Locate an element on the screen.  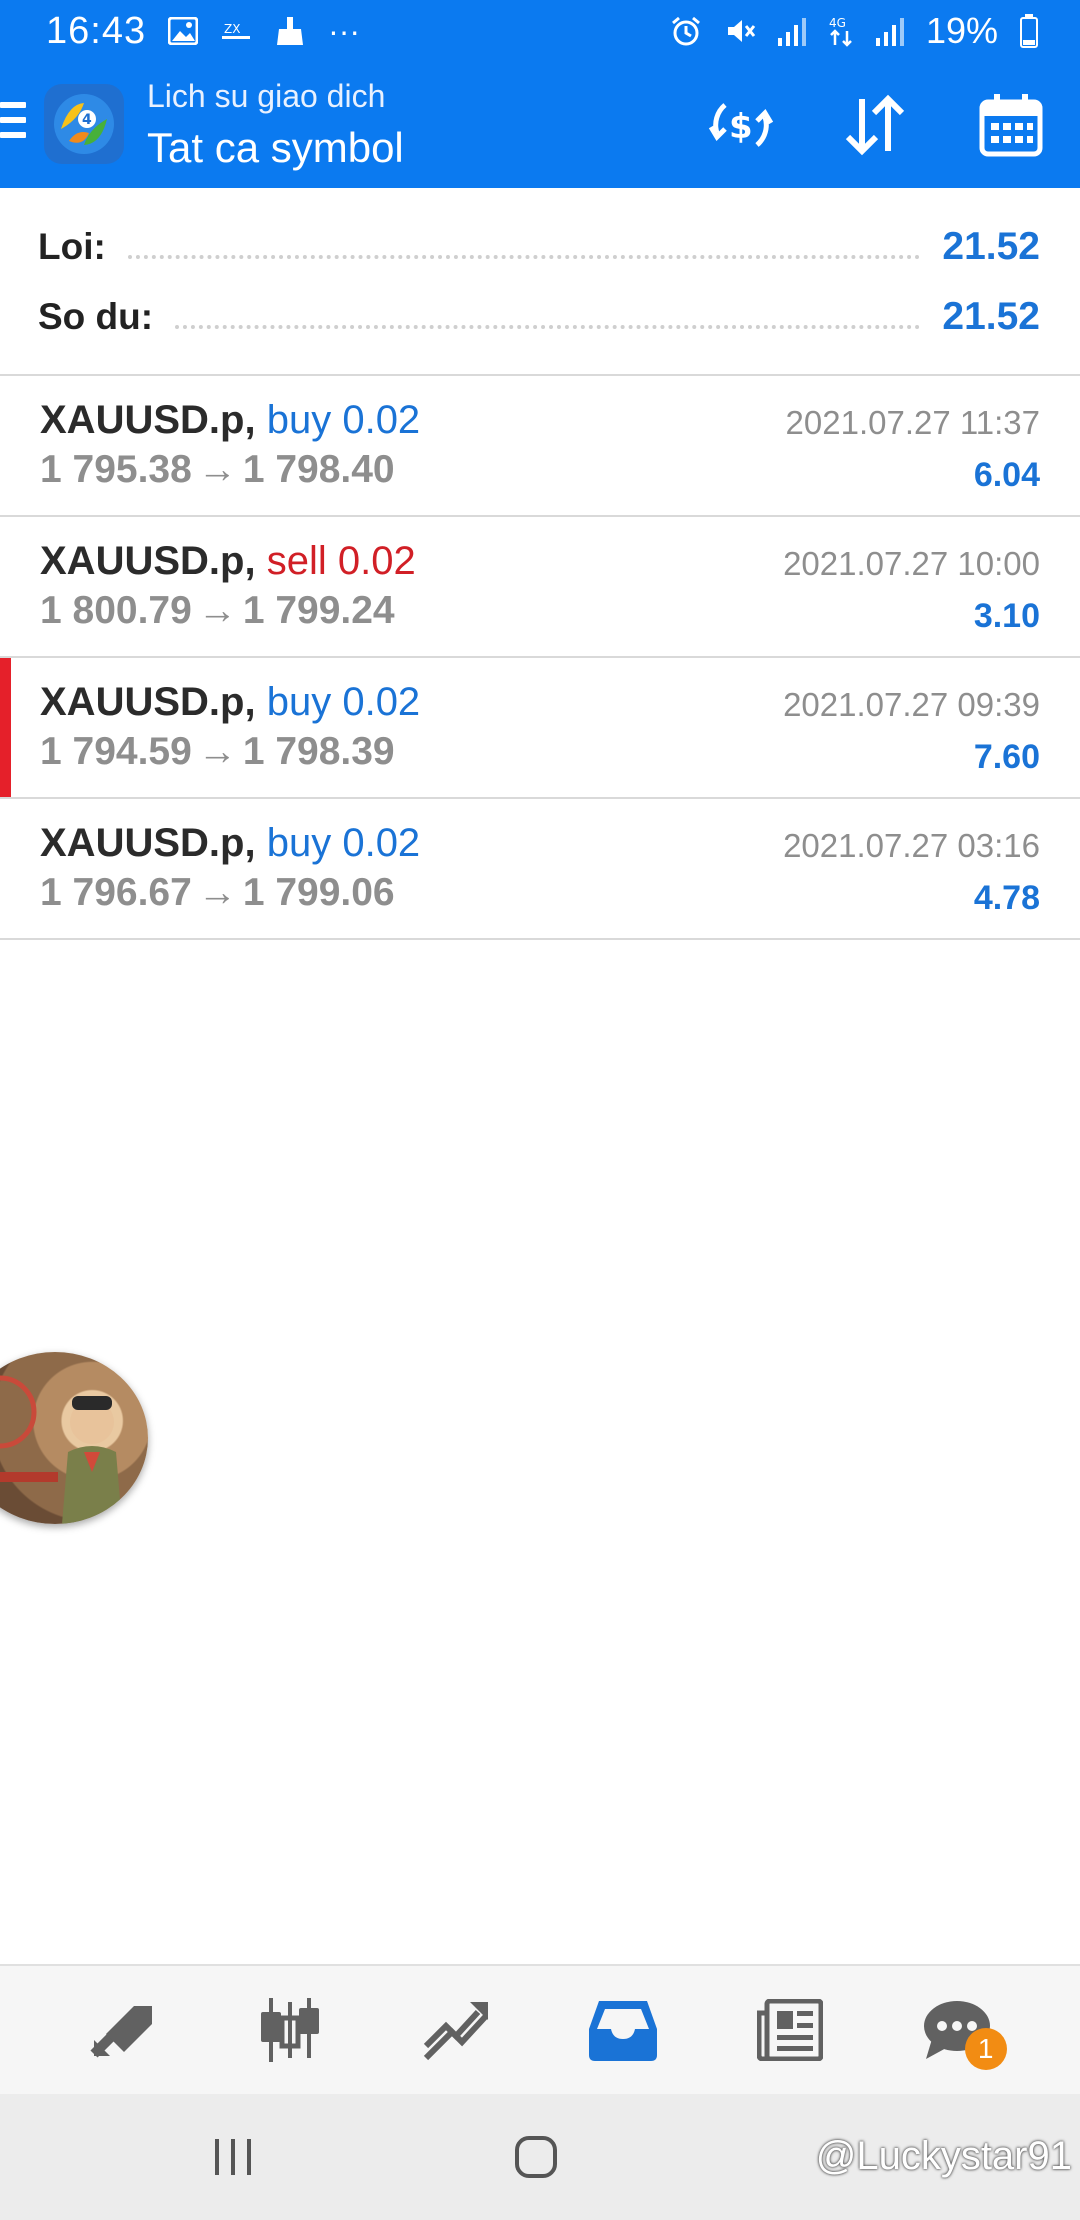
profit-row: Loi: 21.52 is located at coordinates (539, 247).